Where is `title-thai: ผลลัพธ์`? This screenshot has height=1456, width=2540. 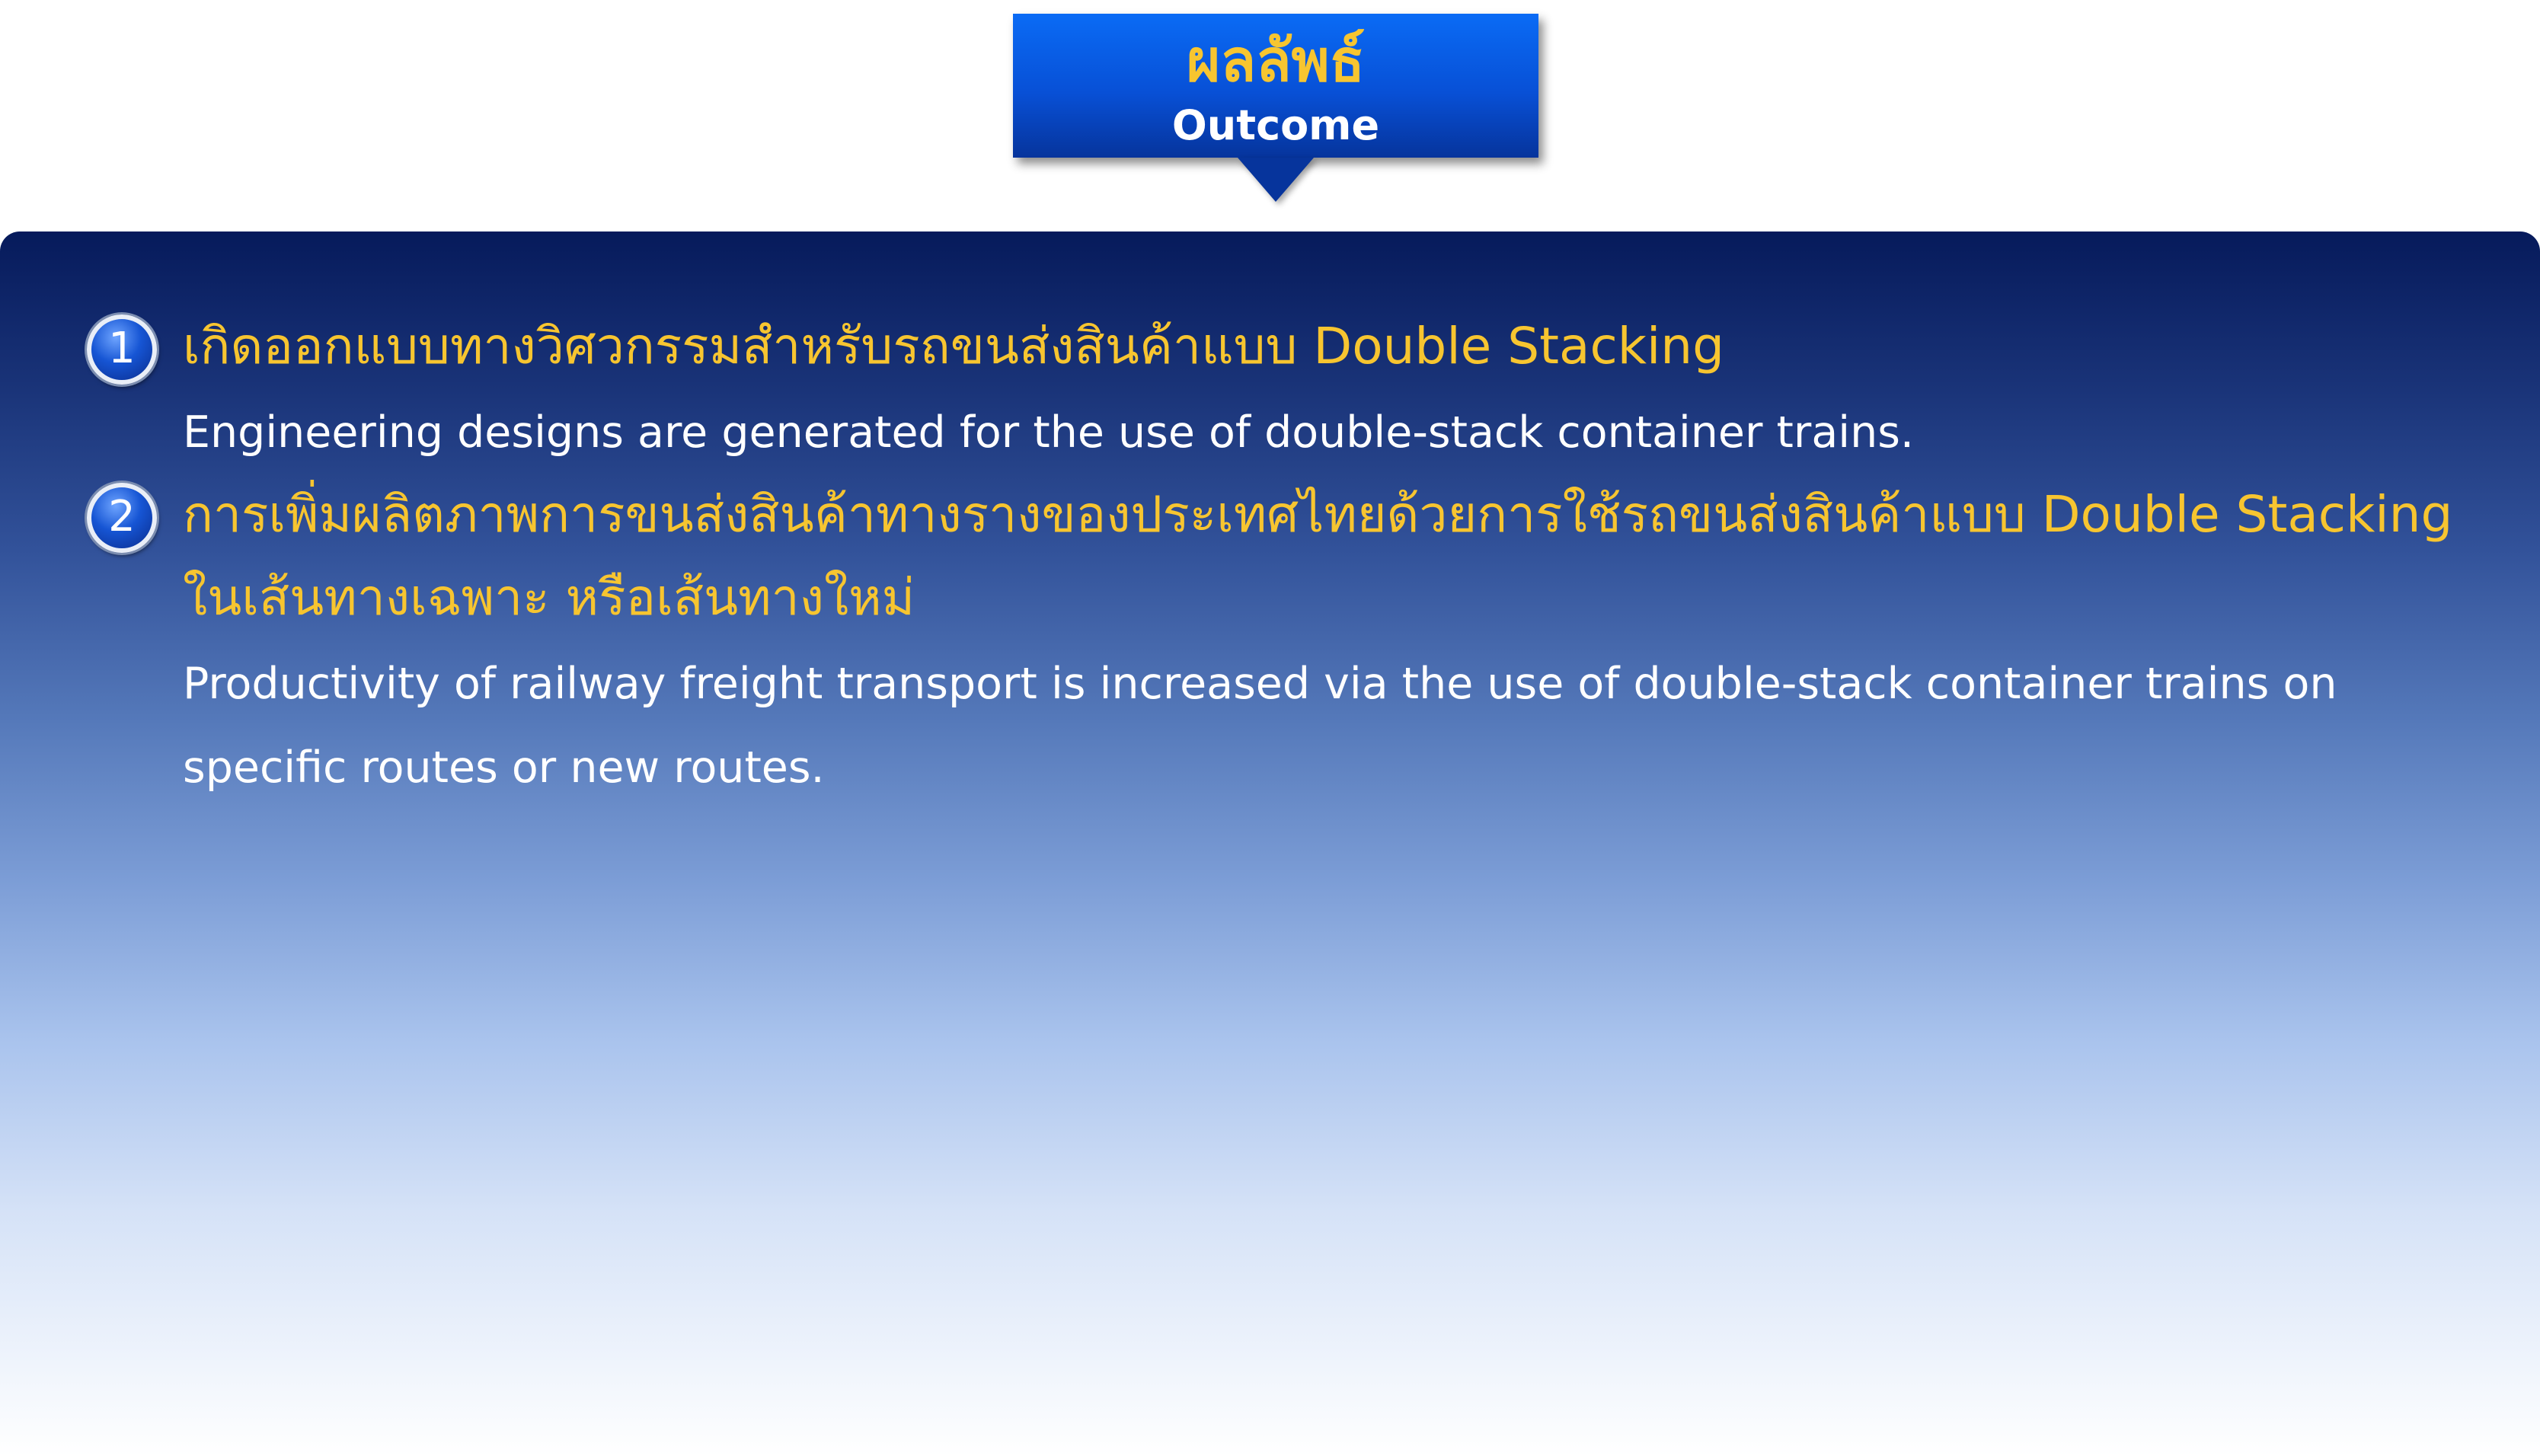 title-thai: ผลลัพธ์ is located at coordinates (1276, 61).